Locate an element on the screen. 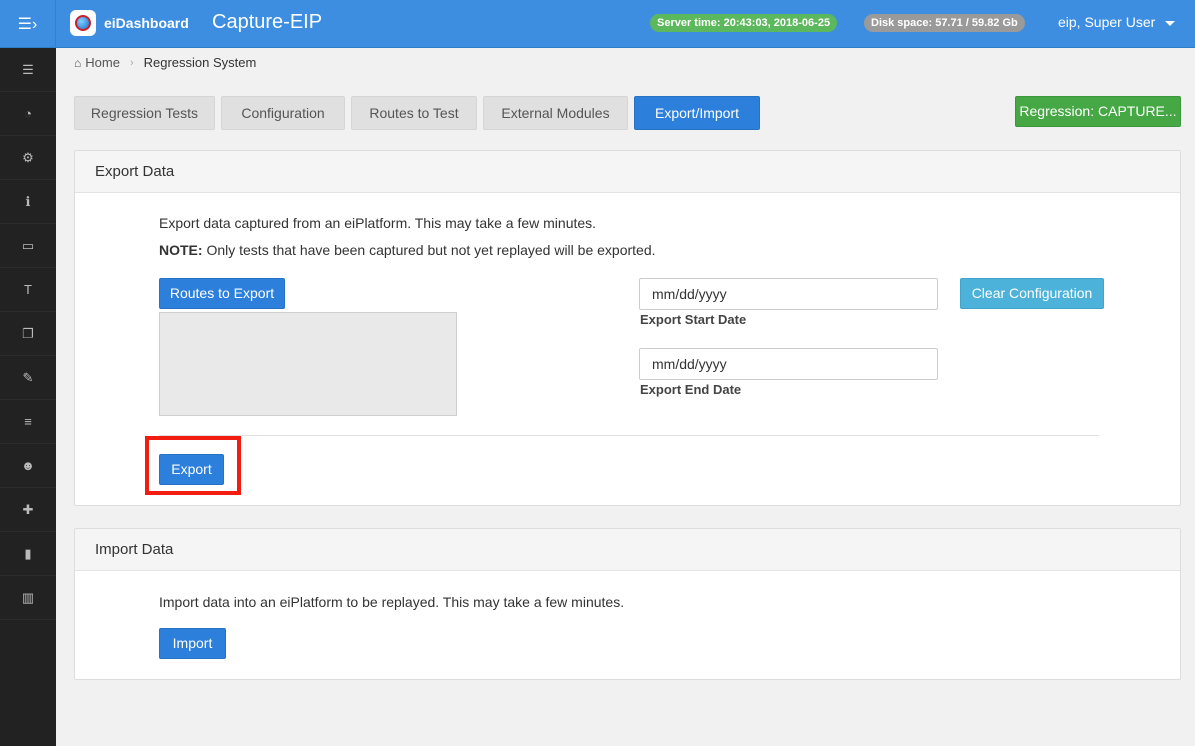 This screenshot has height=746, width=1195. sidebar-item-desktop: ▭ is located at coordinates (28, 246).